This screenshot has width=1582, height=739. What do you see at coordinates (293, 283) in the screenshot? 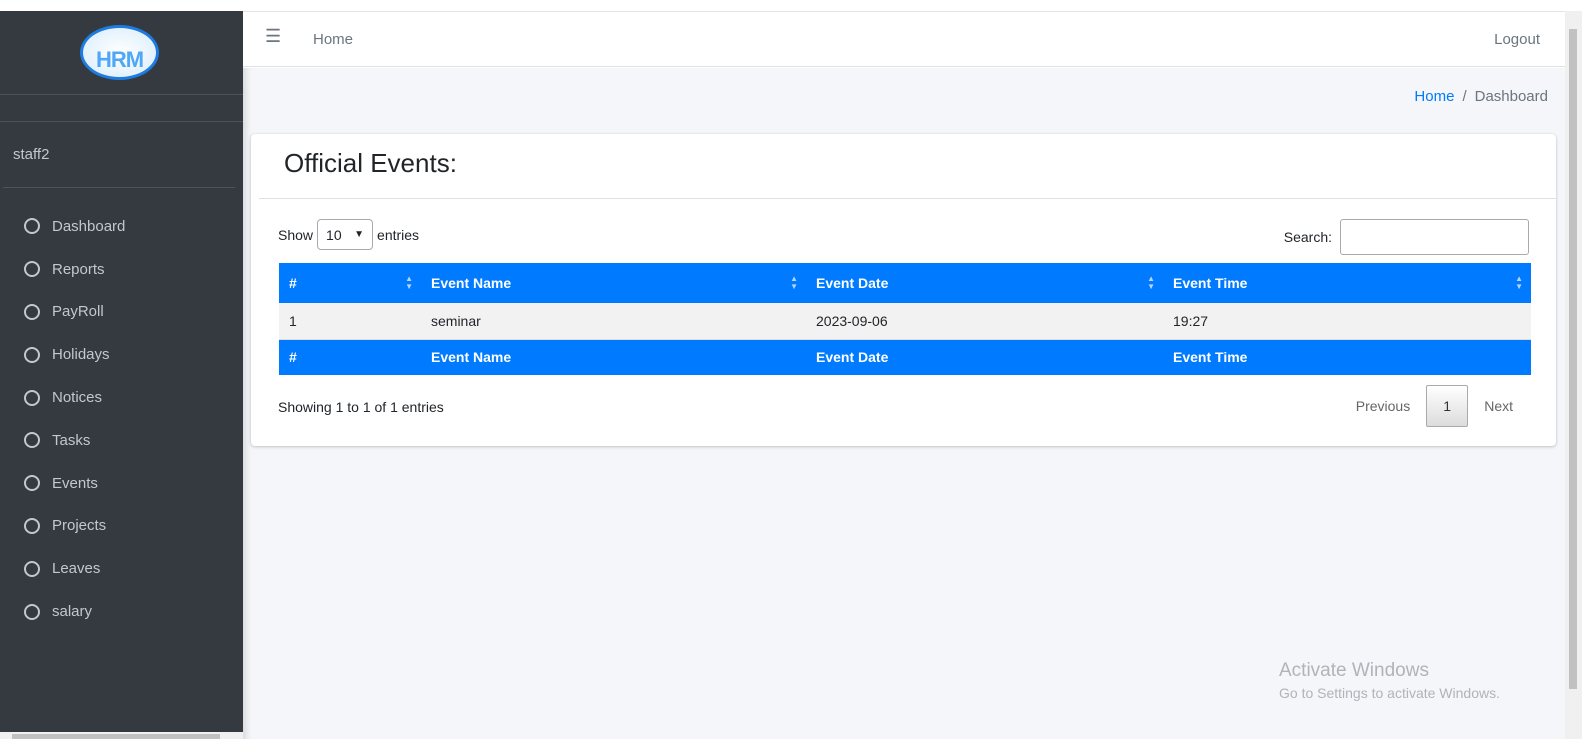
I see `header-label: #` at bounding box center [293, 283].